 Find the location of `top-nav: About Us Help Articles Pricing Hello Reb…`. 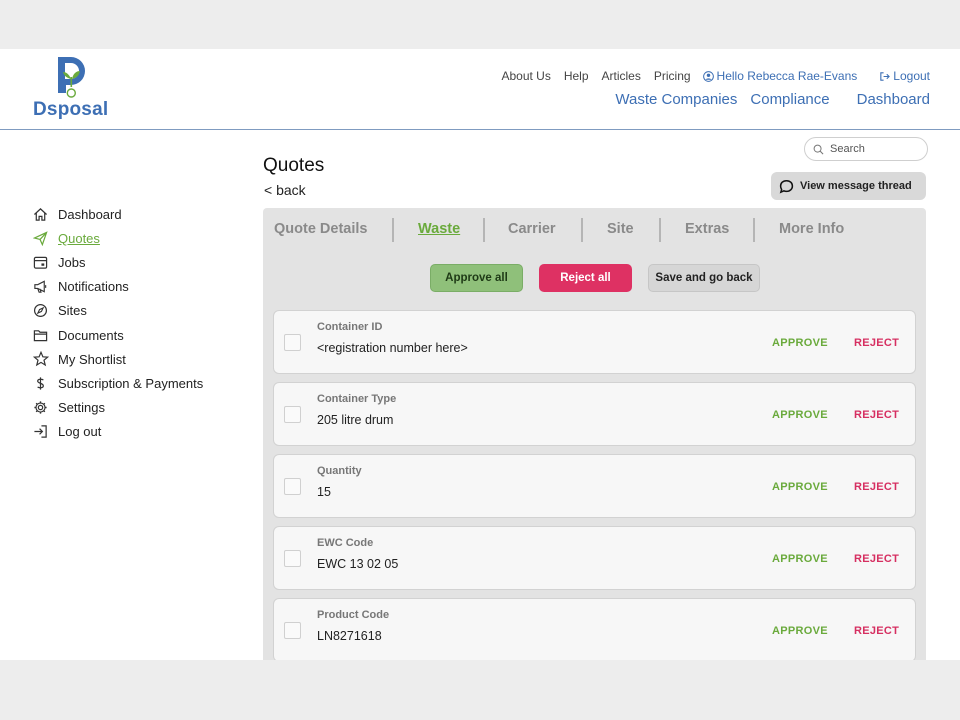

top-nav: About Us Help Articles Pricing Hello Reb… is located at coordinates (709, 76).